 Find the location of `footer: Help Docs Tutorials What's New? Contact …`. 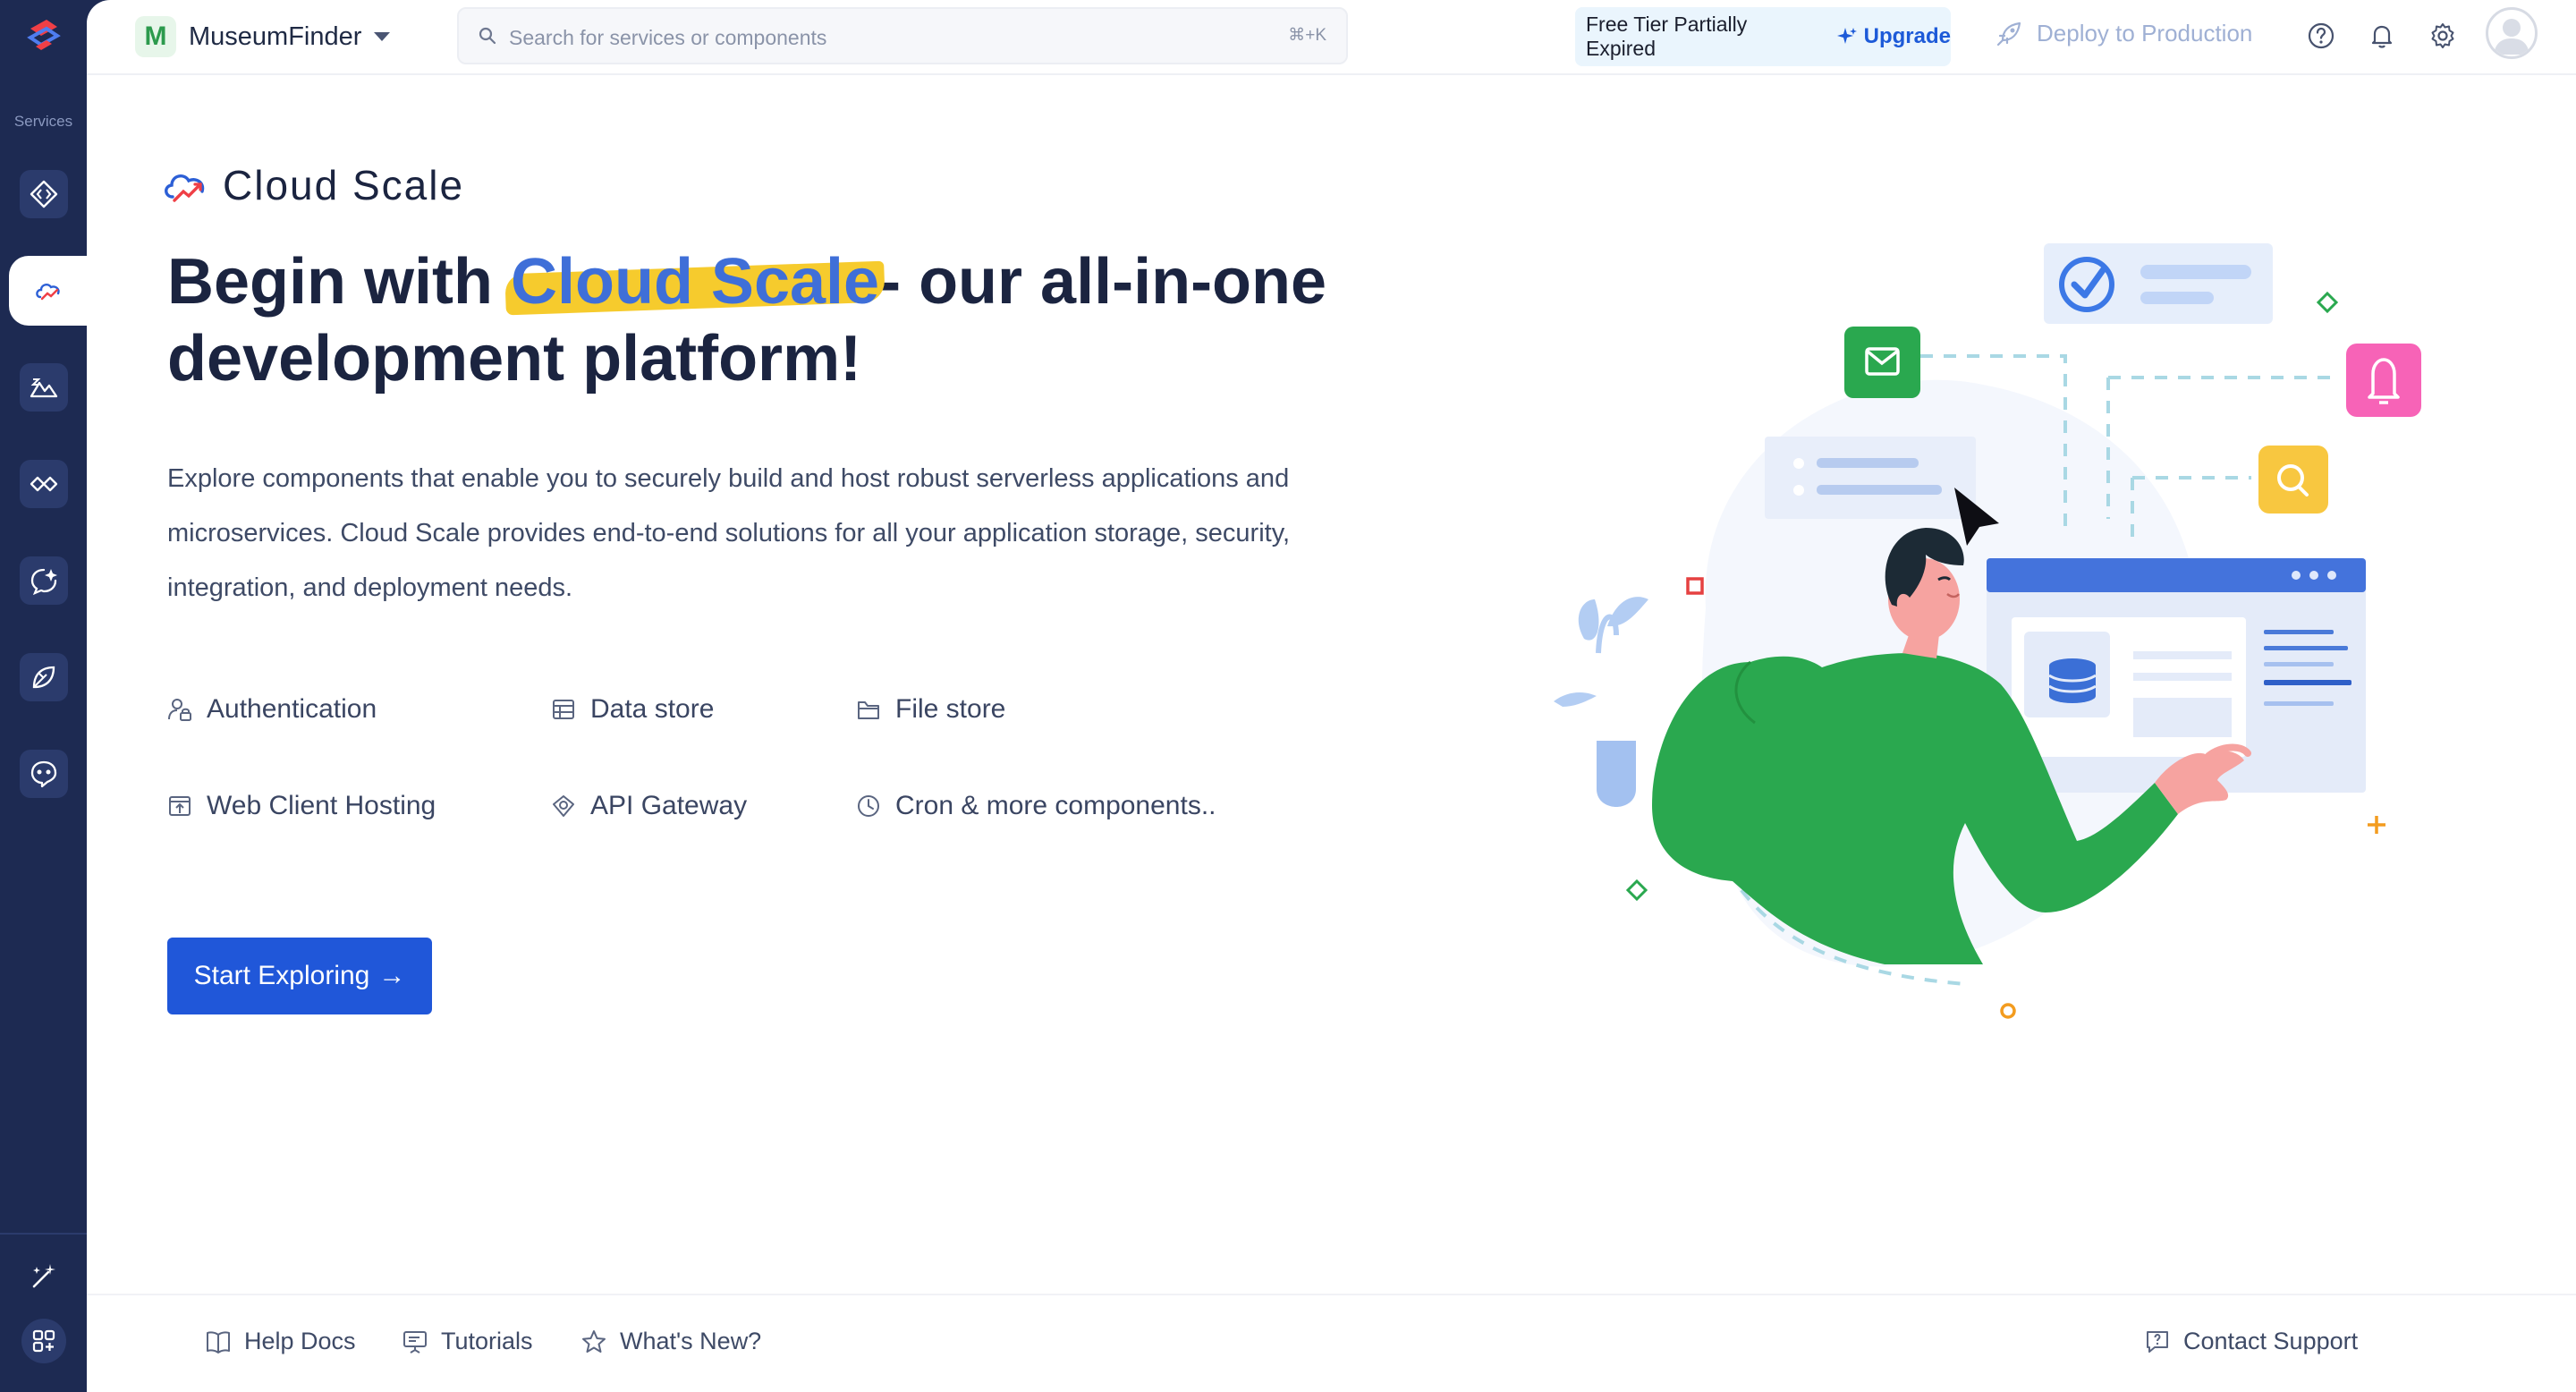

footer: Help Docs Tutorials What's New? Contact … is located at coordinates (1331, 1343).